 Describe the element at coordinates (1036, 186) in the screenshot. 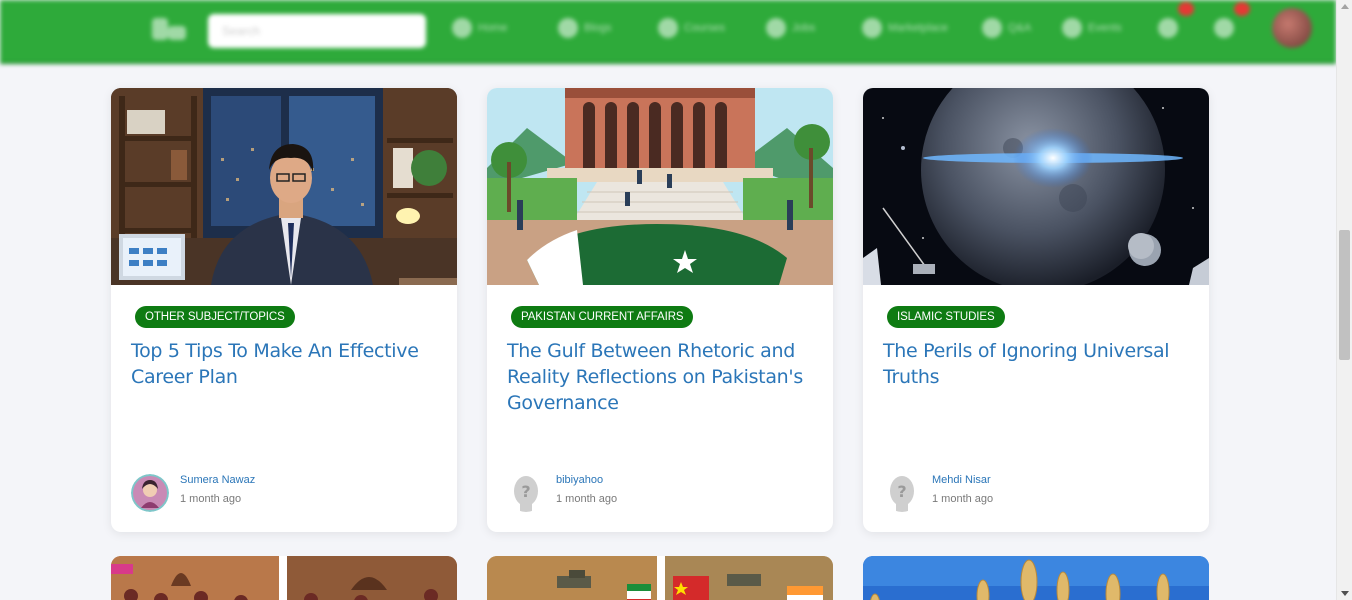

I see `card-thumbnail-space` at that location.